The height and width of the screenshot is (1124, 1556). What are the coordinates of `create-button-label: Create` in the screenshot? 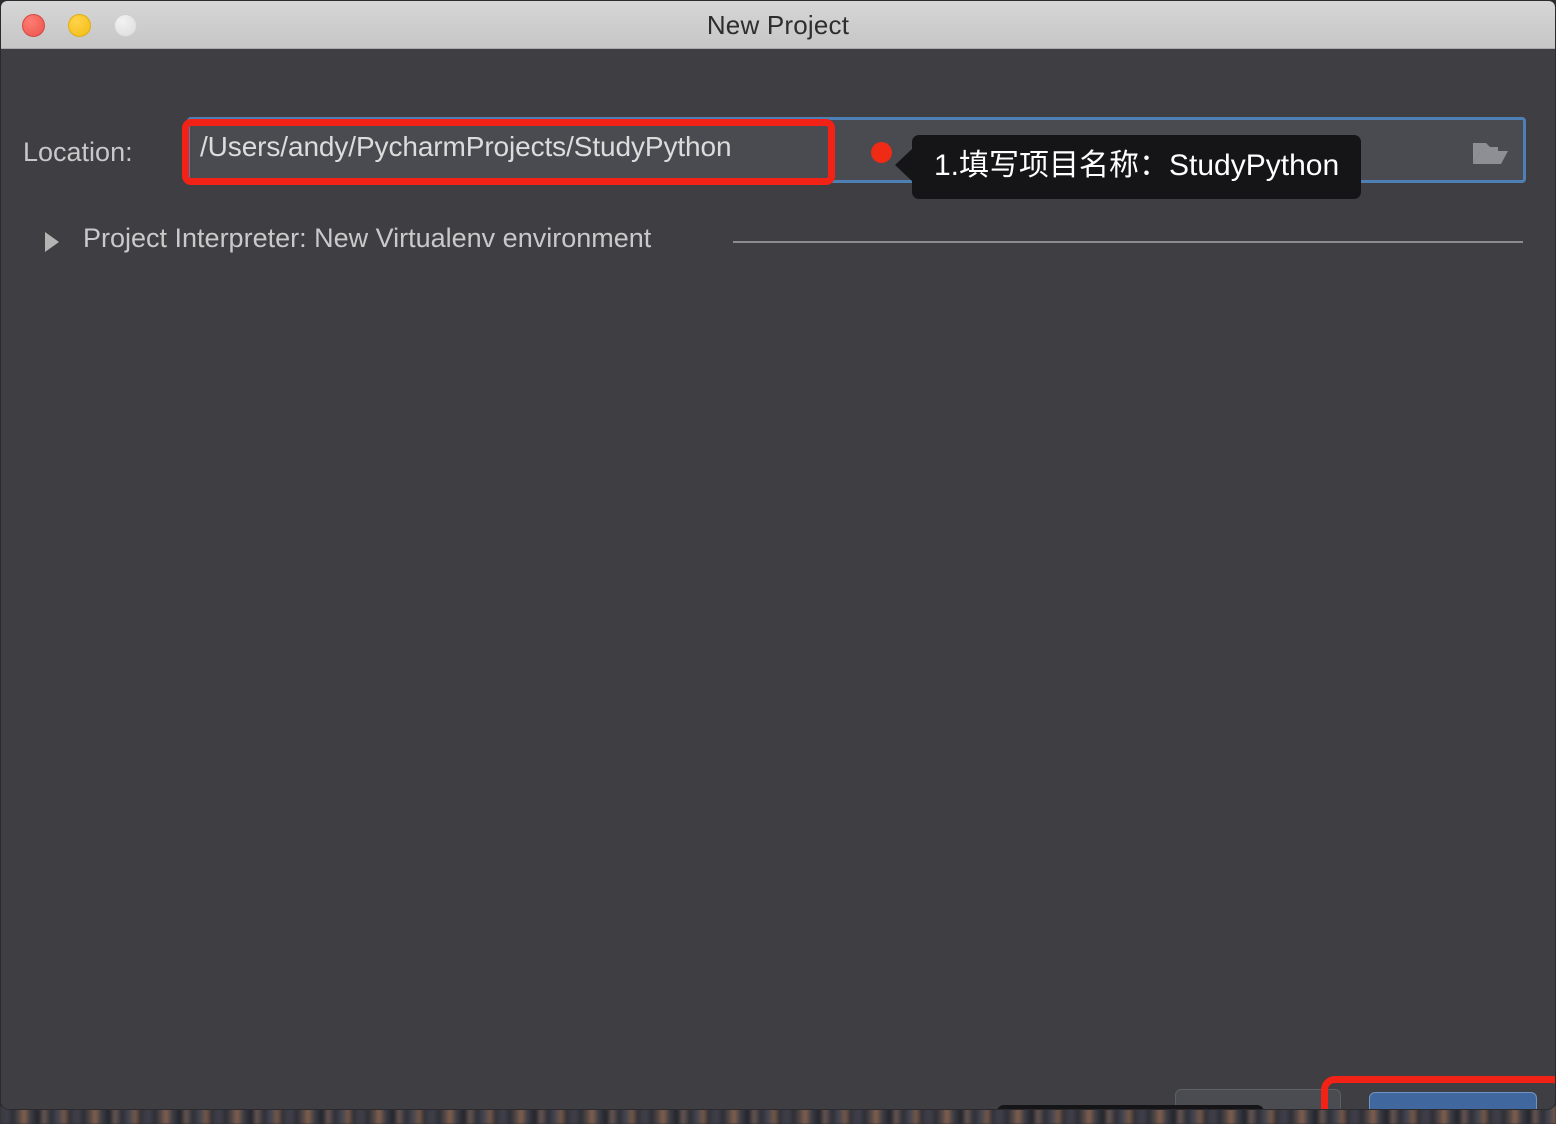 It's located at (1453, 1108).